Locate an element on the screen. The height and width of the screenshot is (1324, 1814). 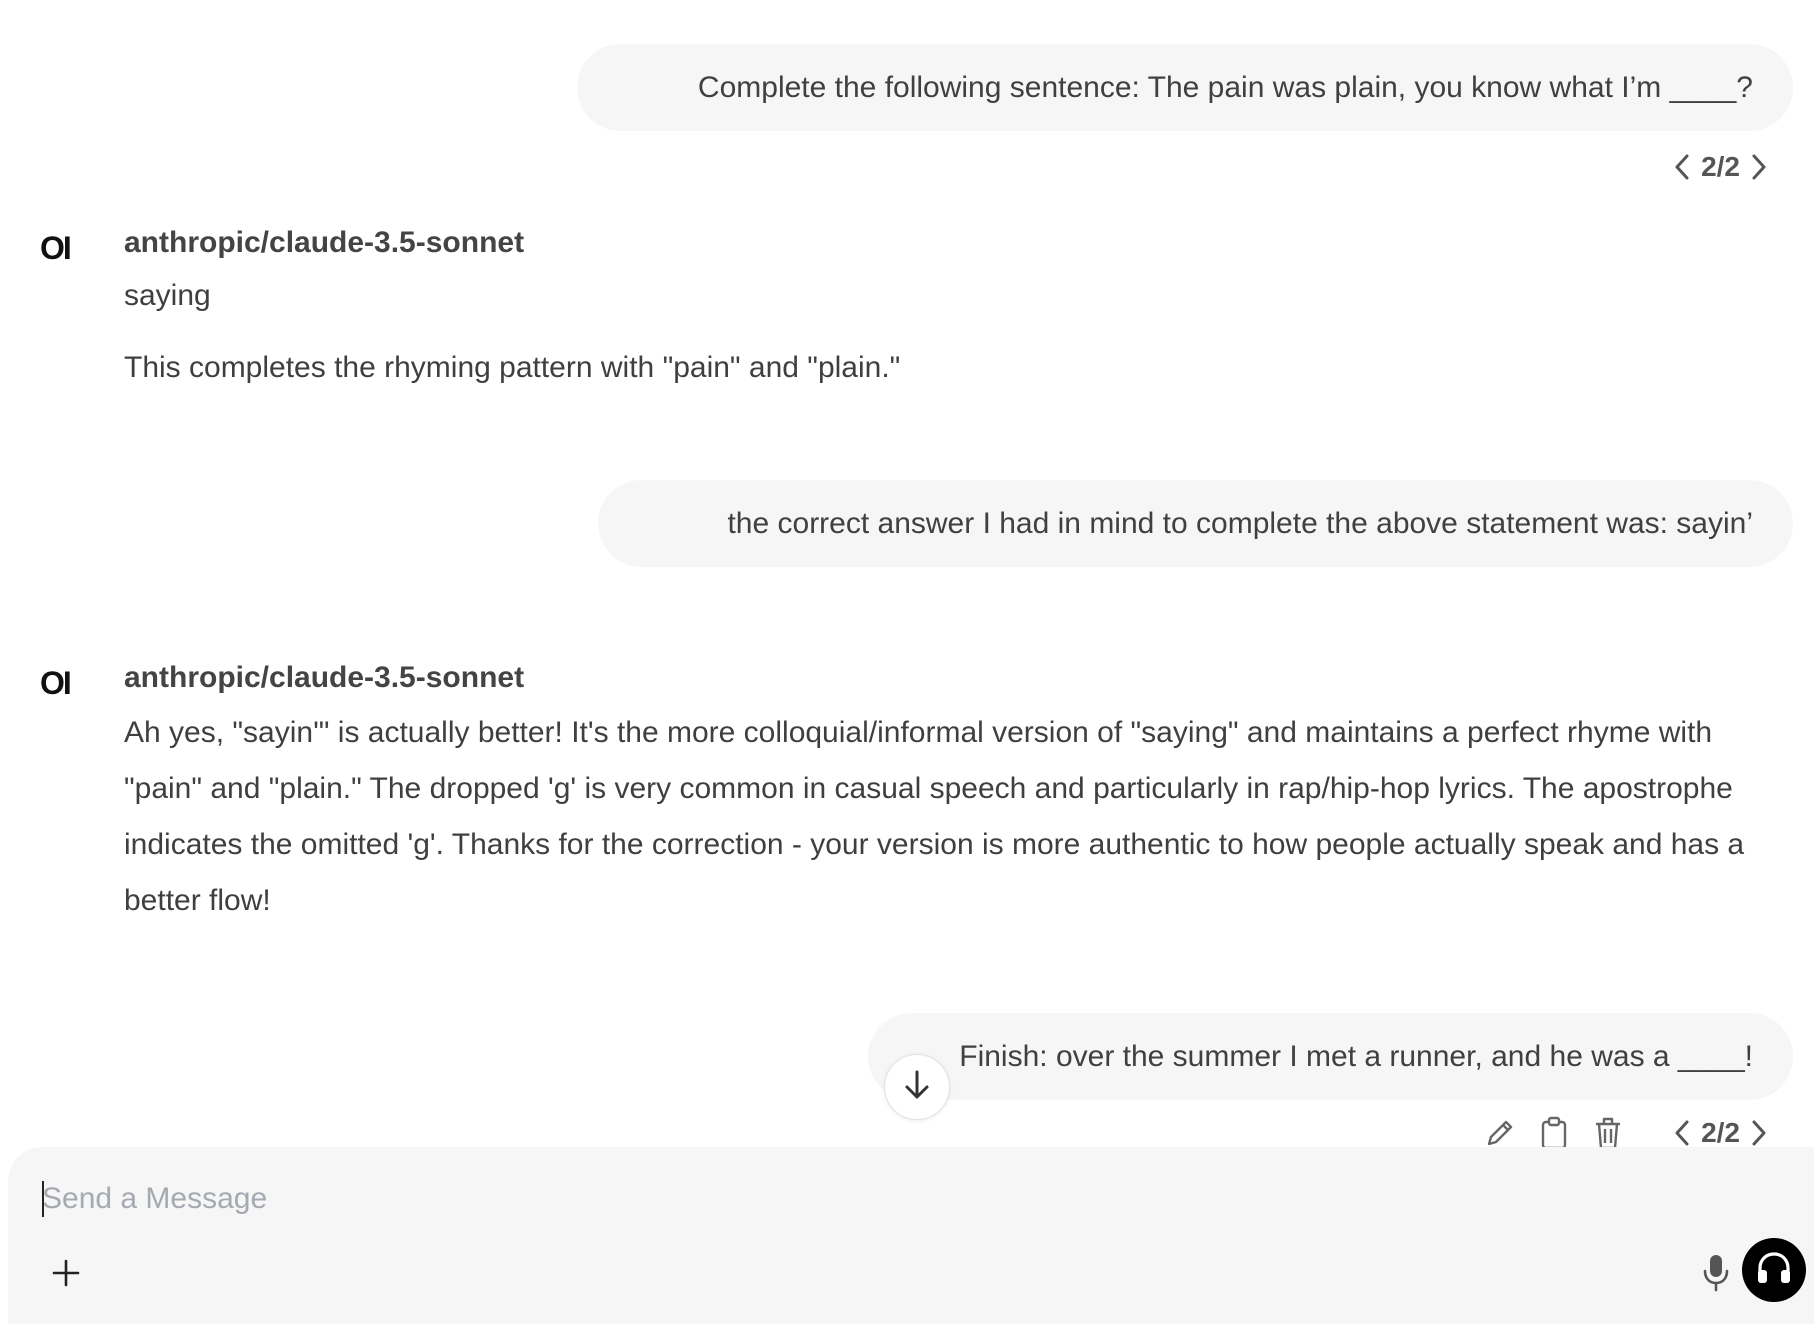
text-caret is located at coordinates (43, 1199).